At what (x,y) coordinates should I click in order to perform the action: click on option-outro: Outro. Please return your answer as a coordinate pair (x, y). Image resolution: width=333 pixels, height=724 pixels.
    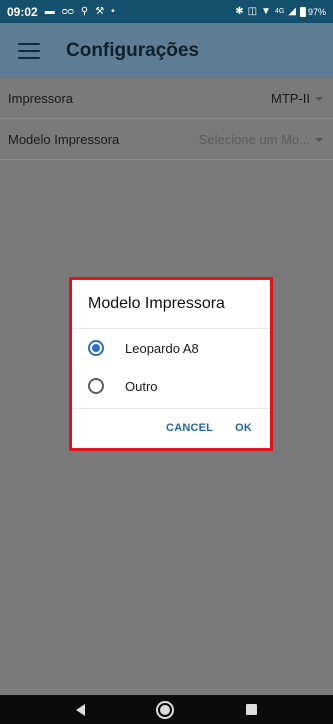
    Looking at the image, I should click on (123, 386).